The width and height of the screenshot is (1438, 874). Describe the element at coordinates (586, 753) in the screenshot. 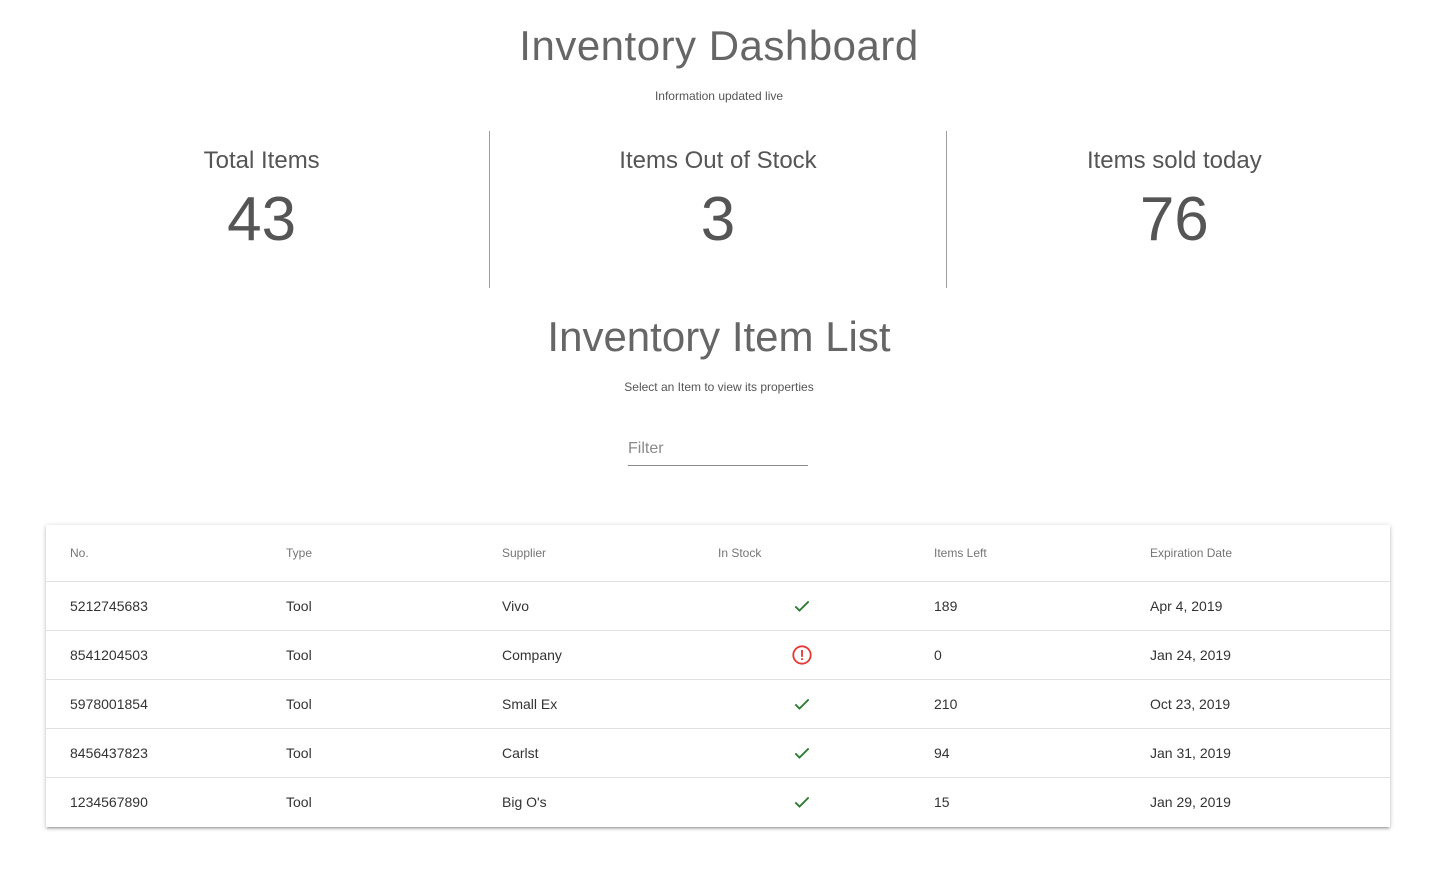

I see `cell-supplier: Carlst` at that location.